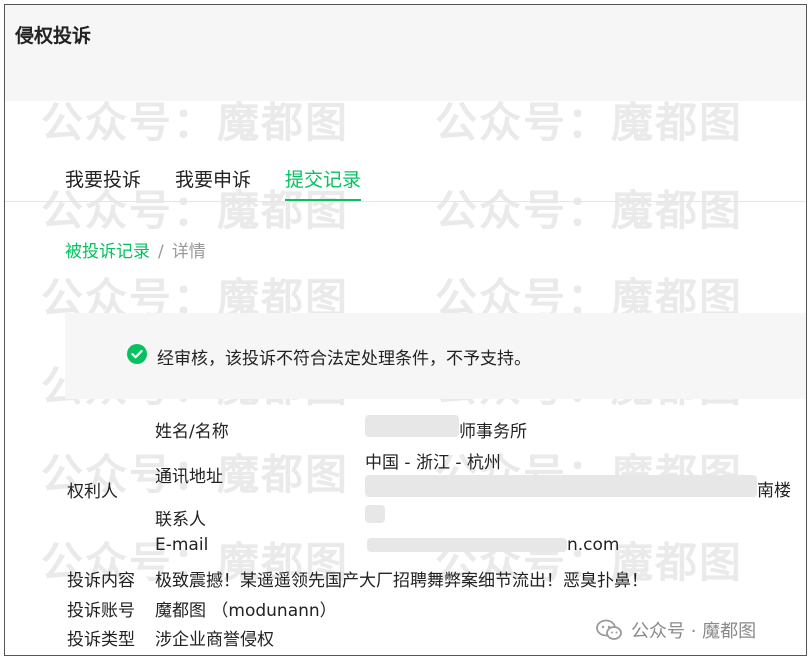  I want to click on complaint-account-value: 魔都图 （modunann）, so click(246, 611).